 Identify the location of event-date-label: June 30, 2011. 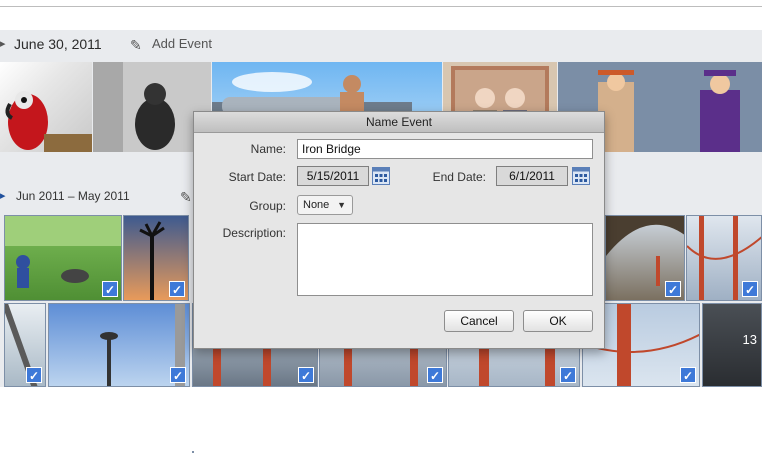
(58, 44).